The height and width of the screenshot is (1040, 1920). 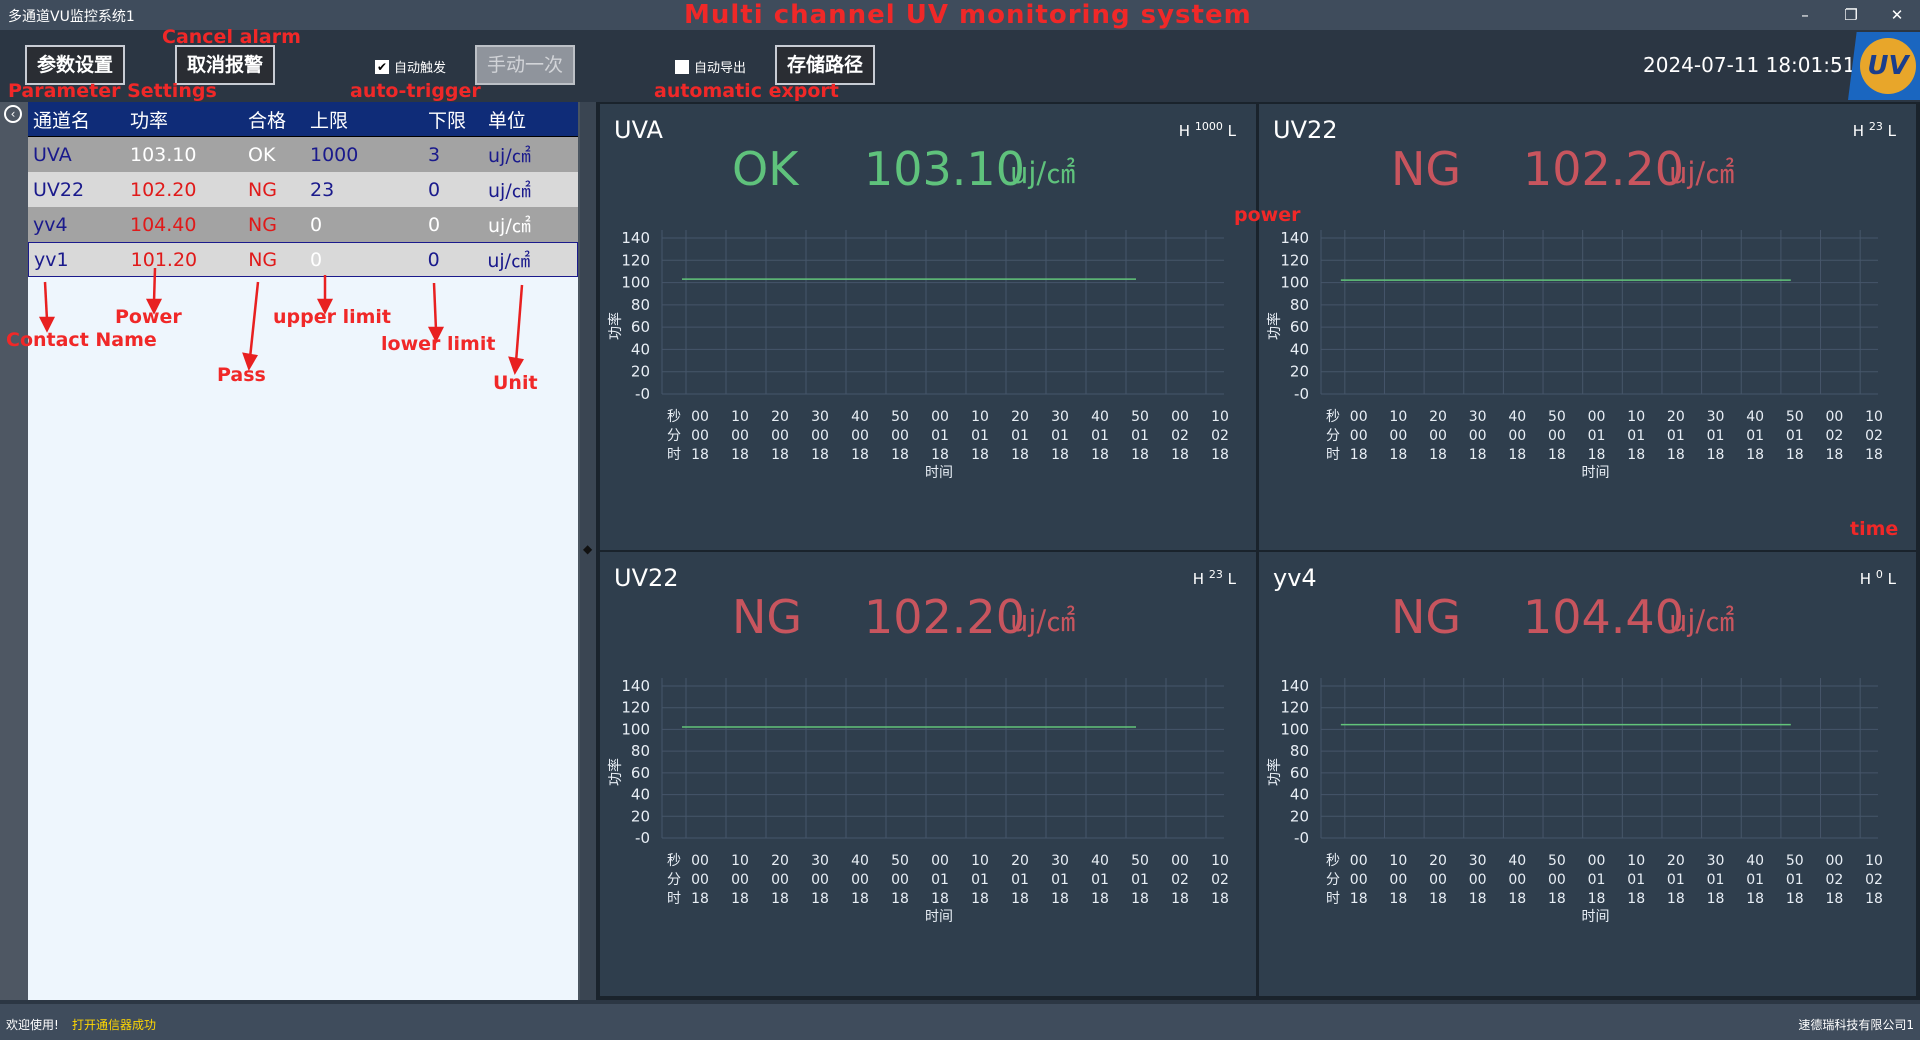 I want to click on collapse-icon: ‹, so click(x=13, y=114).